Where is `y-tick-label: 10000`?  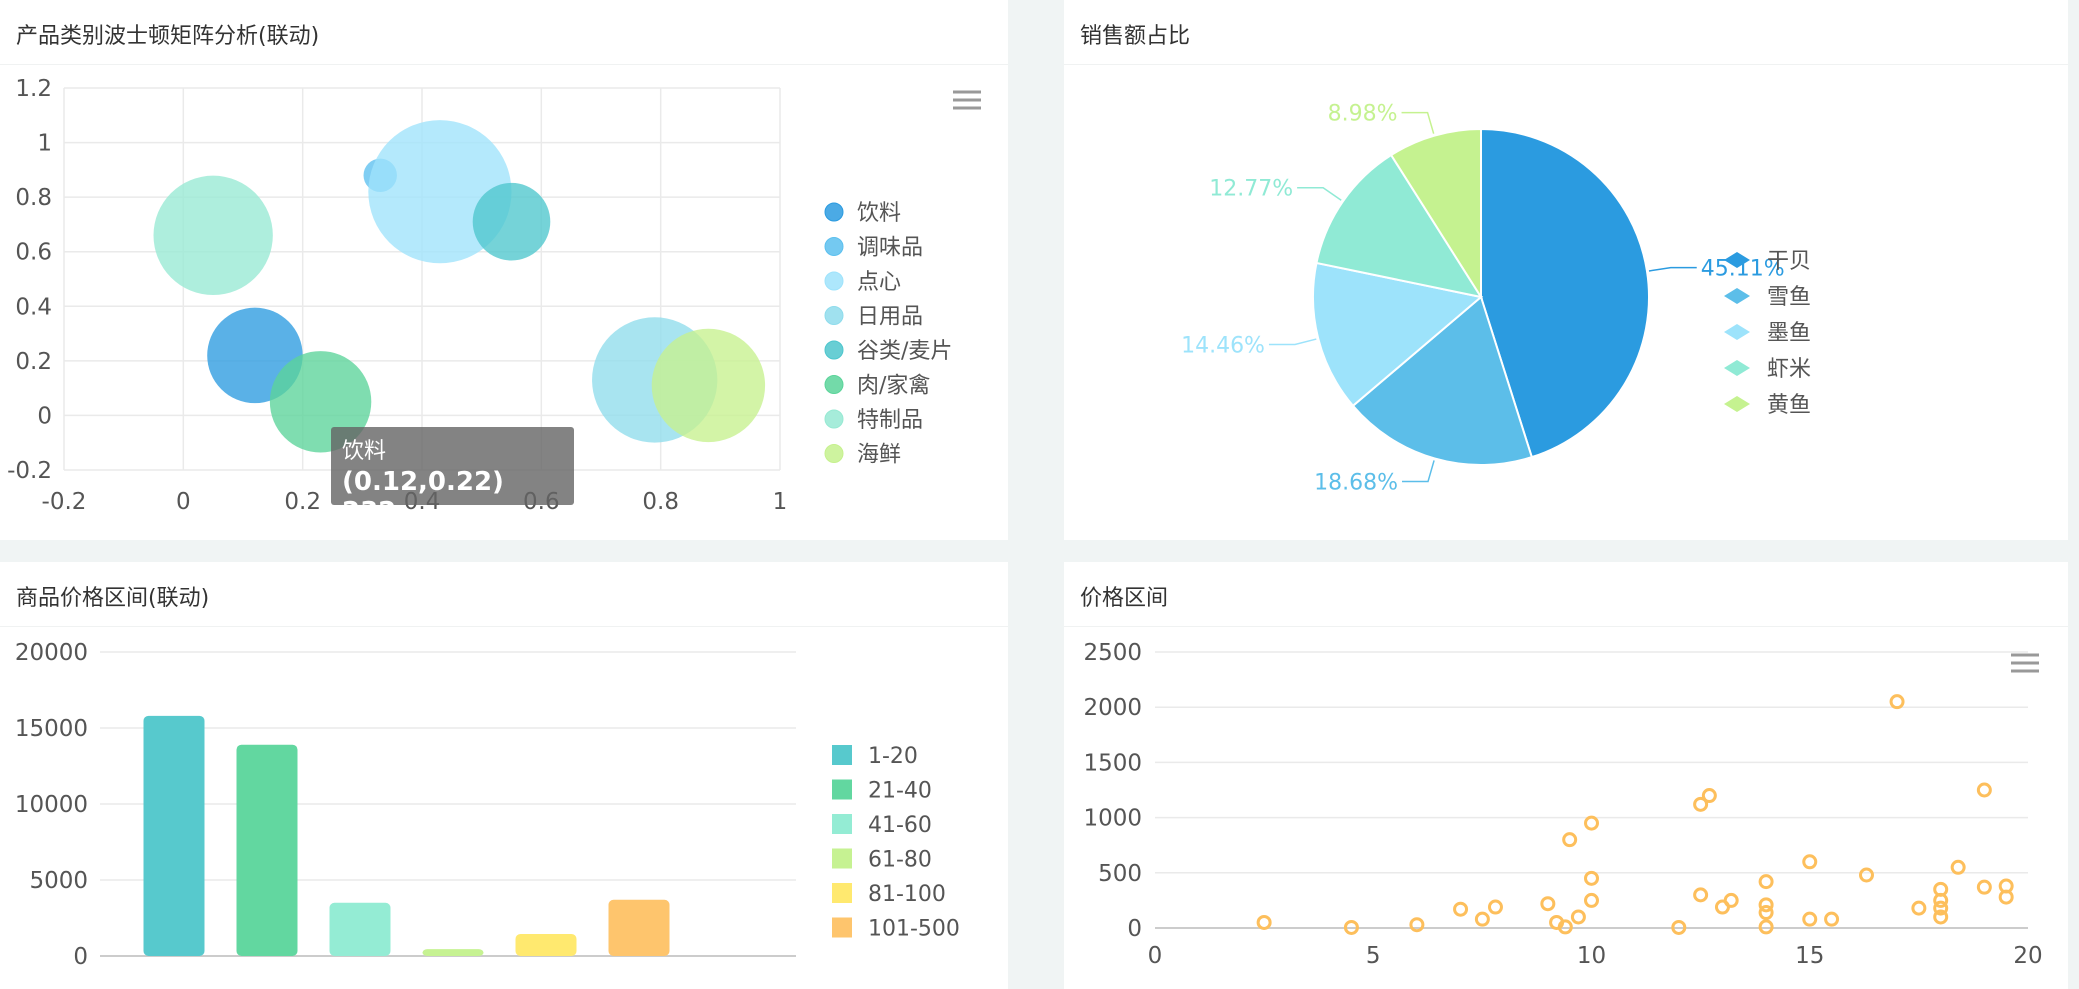
y-tick-label: 10000 is located at coordinates (51, 805).